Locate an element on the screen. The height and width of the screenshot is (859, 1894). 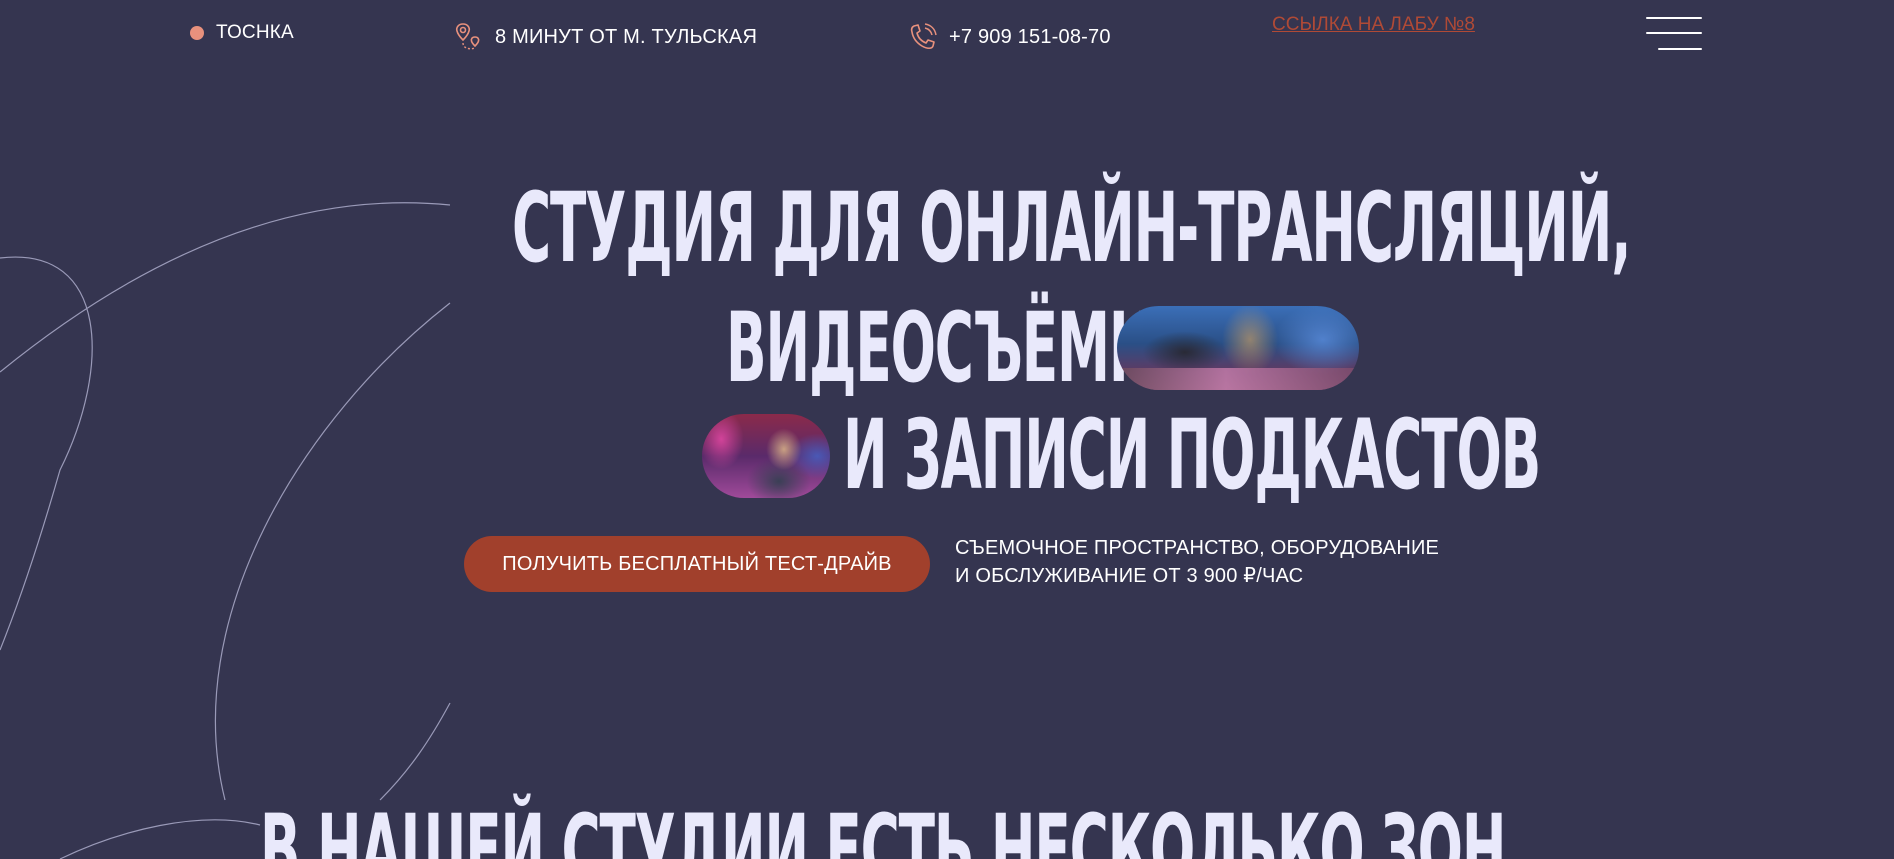
hero-description-line-1: СЪЕМОЧНОЕ ПРОСТРАНСТВО, ОБОРУДОВАНИЕ is located at coordinates (1197, 548).